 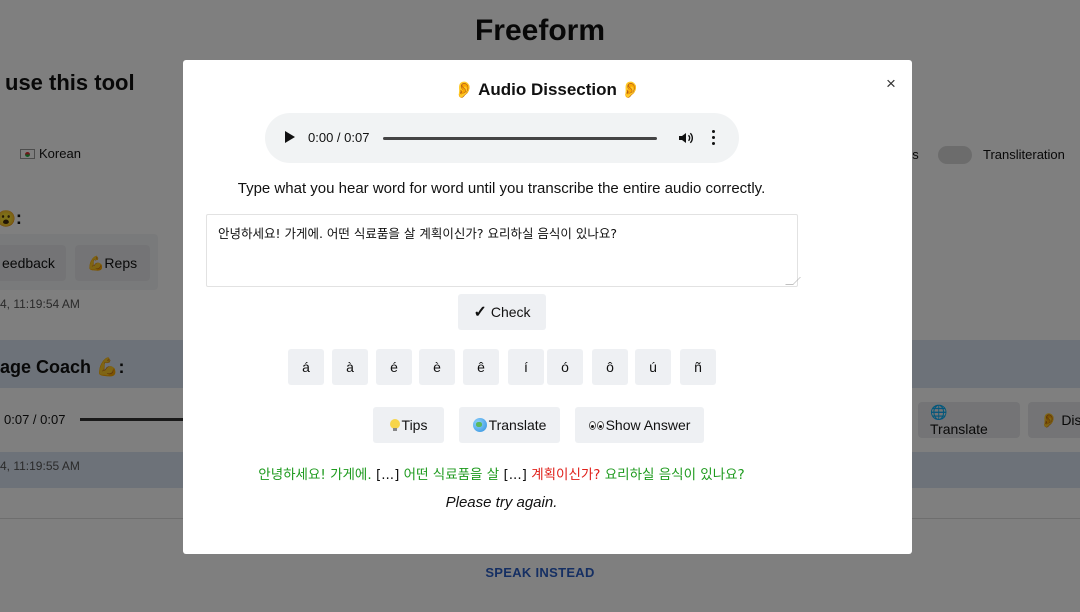 What do you see at coordinates (315, 475) in the screenshot?
I see `result-correct-part: 안녕하세요! 가게에.` at bounding box center [315, 475].